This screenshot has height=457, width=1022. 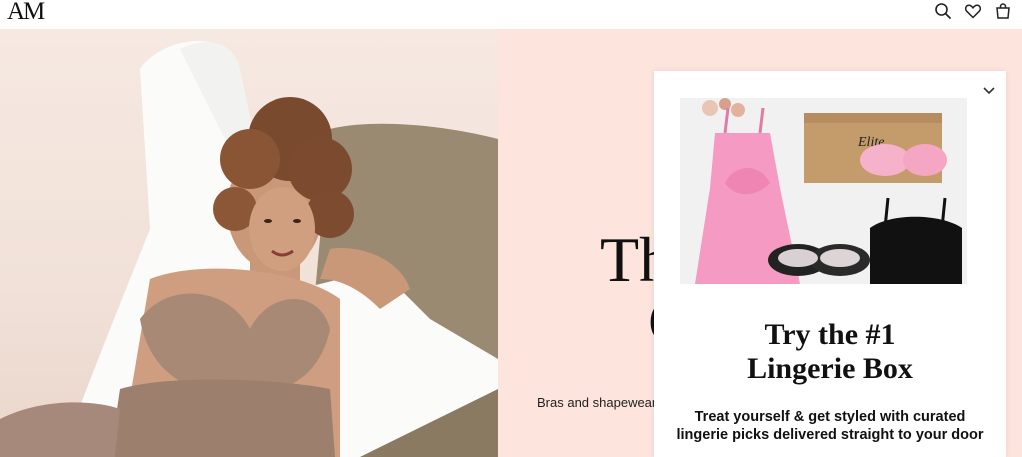 I want to click on popup-title: Try the #1 Lingerie Box, so click(x=830, y=352).